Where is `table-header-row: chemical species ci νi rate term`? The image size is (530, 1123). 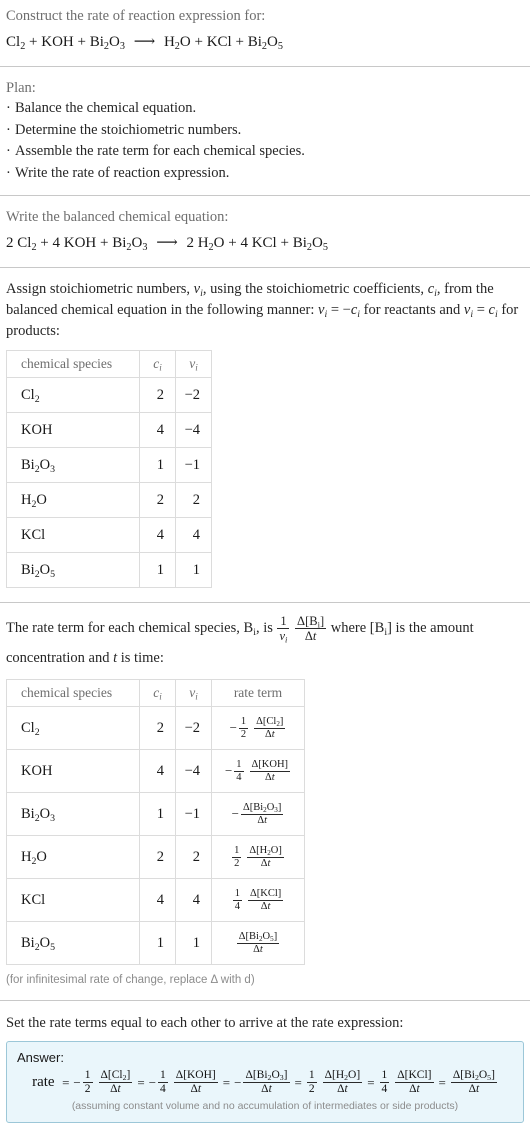
table-header-row: chemical species ci νi rate term is located at coordinates (155, 693).